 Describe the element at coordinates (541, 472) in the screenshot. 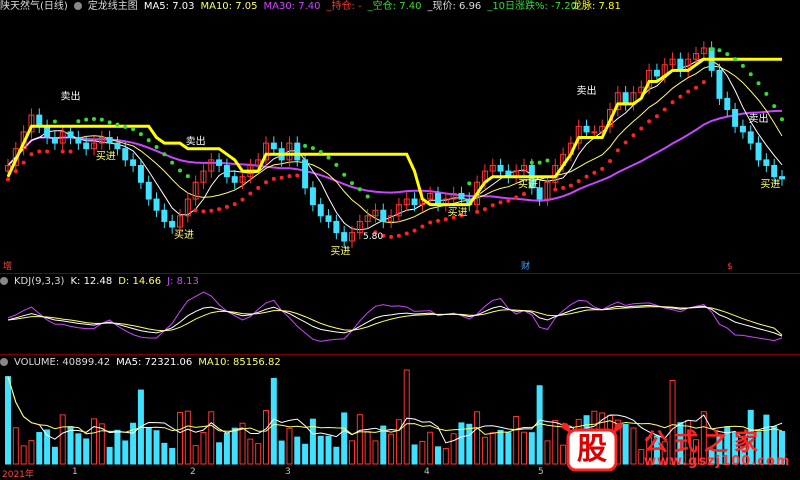

I see `x-label-5: 5` at that location.